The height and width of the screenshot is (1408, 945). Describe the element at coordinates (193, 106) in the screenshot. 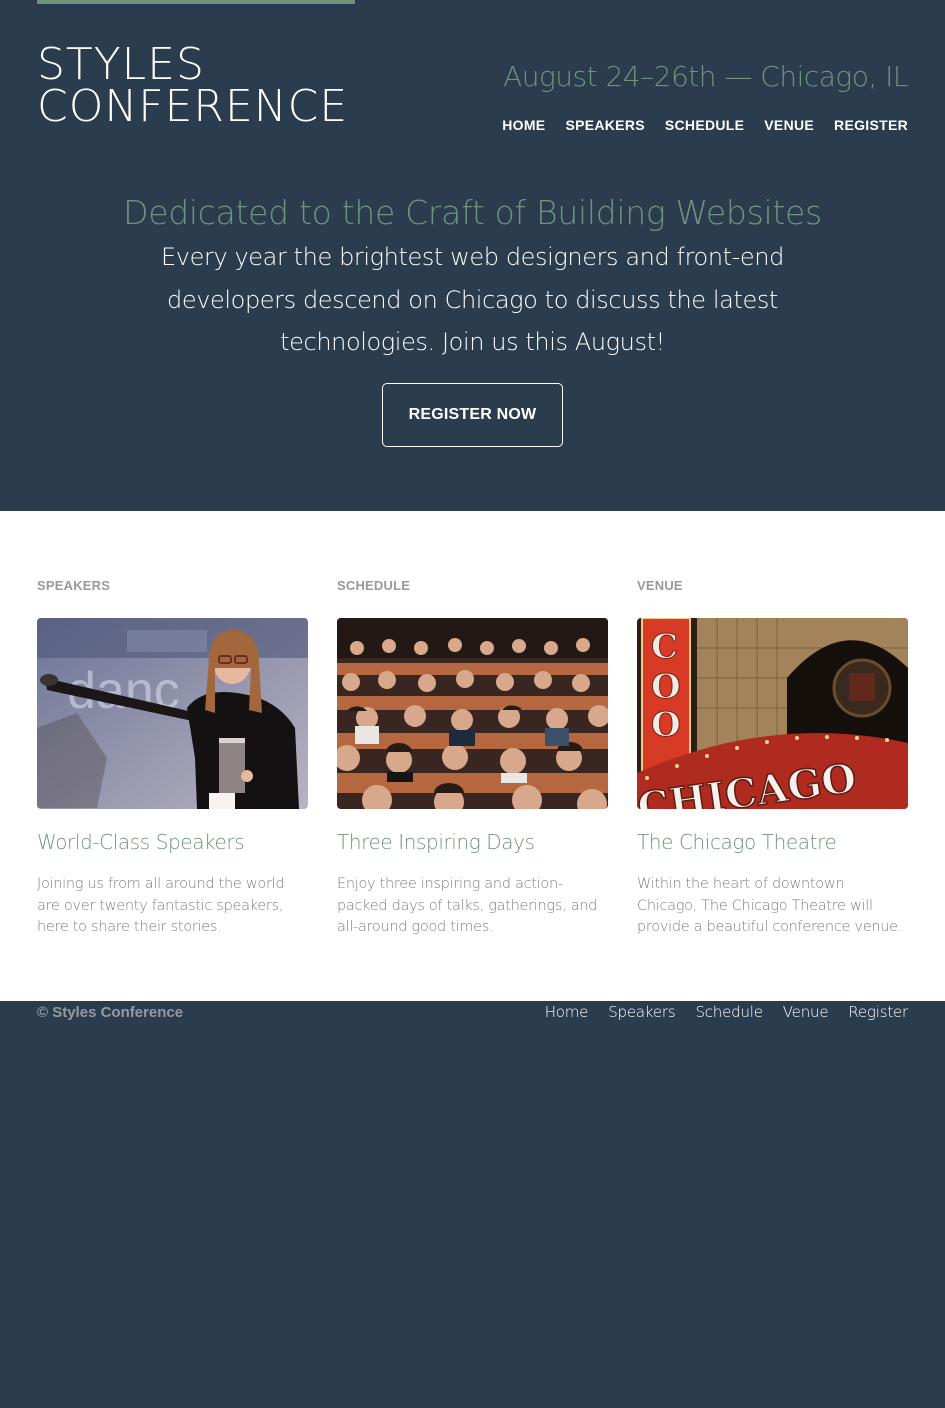

I see `logo-line-2: CONFERENCE` at that location.